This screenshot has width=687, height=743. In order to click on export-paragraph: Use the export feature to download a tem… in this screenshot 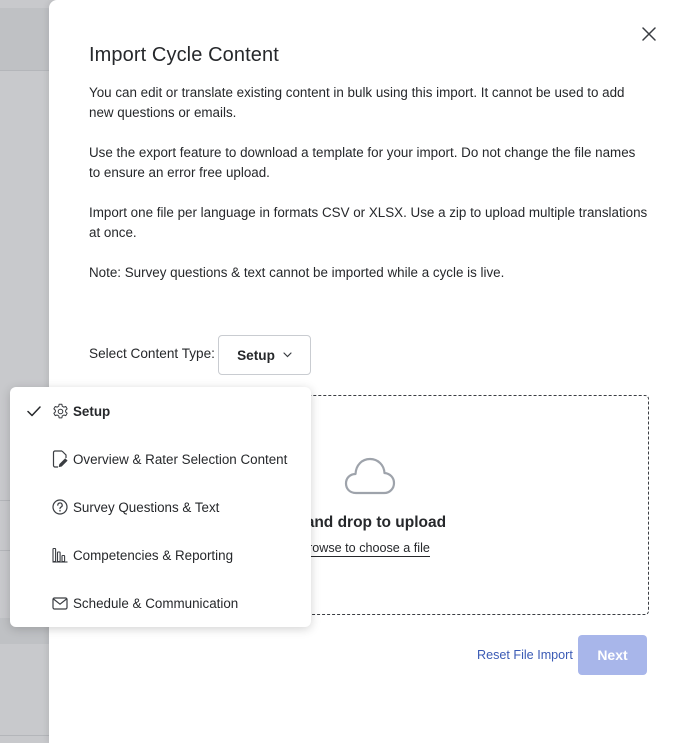, I will do `click(362, 162)`.